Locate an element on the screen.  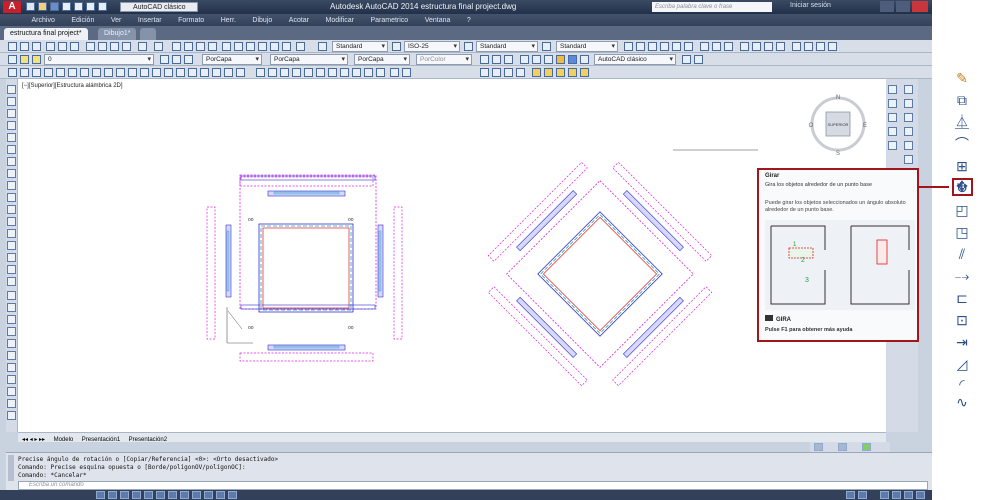
gradient-icon is located at coordinates (11, 257).